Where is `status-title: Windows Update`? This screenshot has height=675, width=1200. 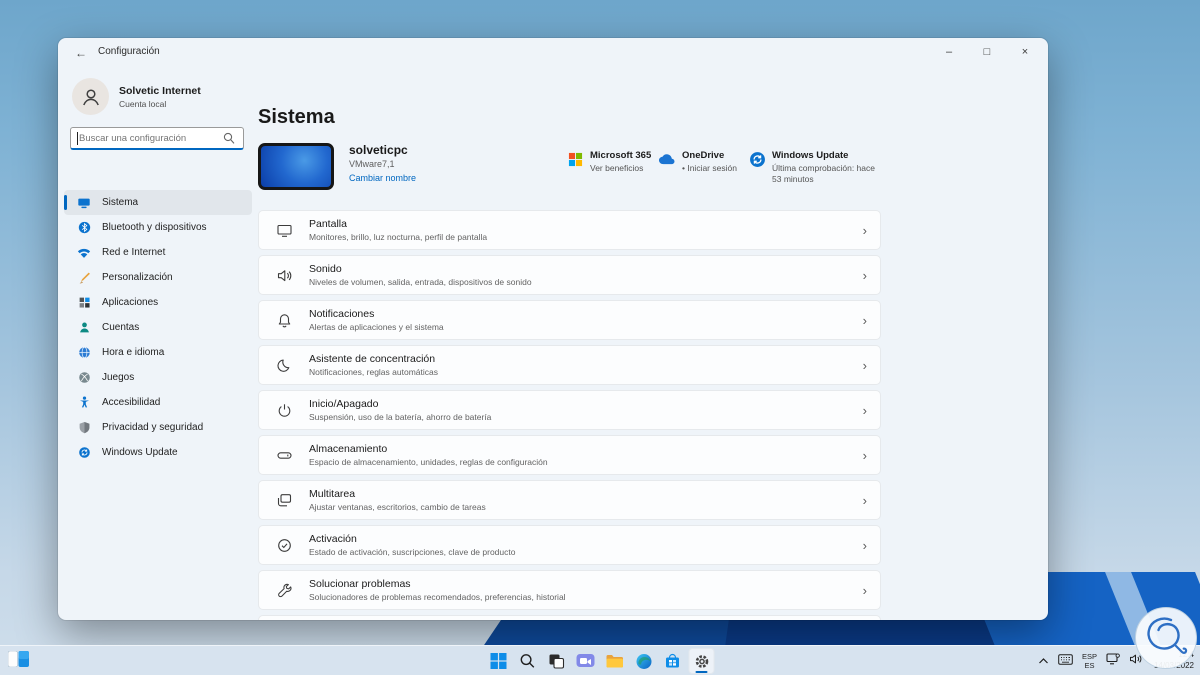 status-title: Windows Update is located at coordinates (810, 155).